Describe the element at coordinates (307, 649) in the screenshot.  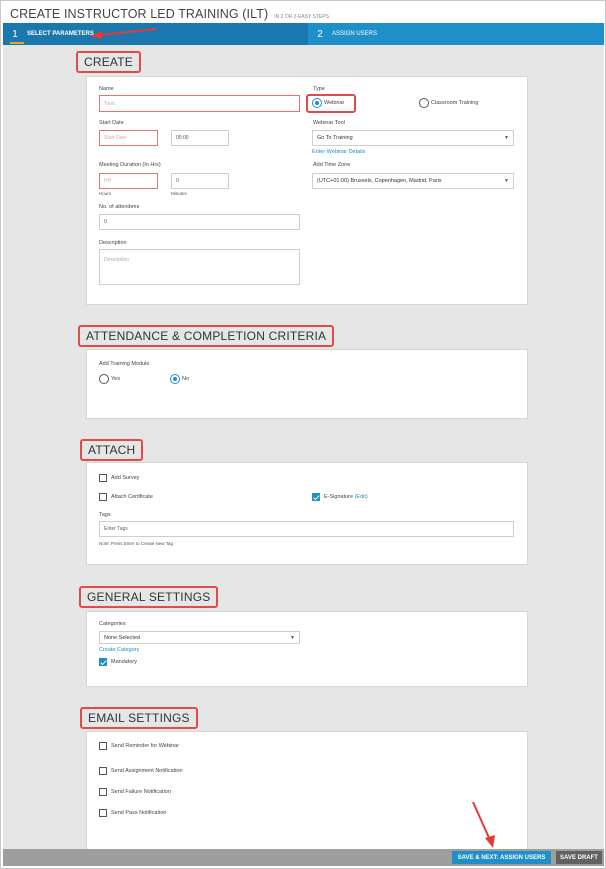
I see `general-card` at that location.